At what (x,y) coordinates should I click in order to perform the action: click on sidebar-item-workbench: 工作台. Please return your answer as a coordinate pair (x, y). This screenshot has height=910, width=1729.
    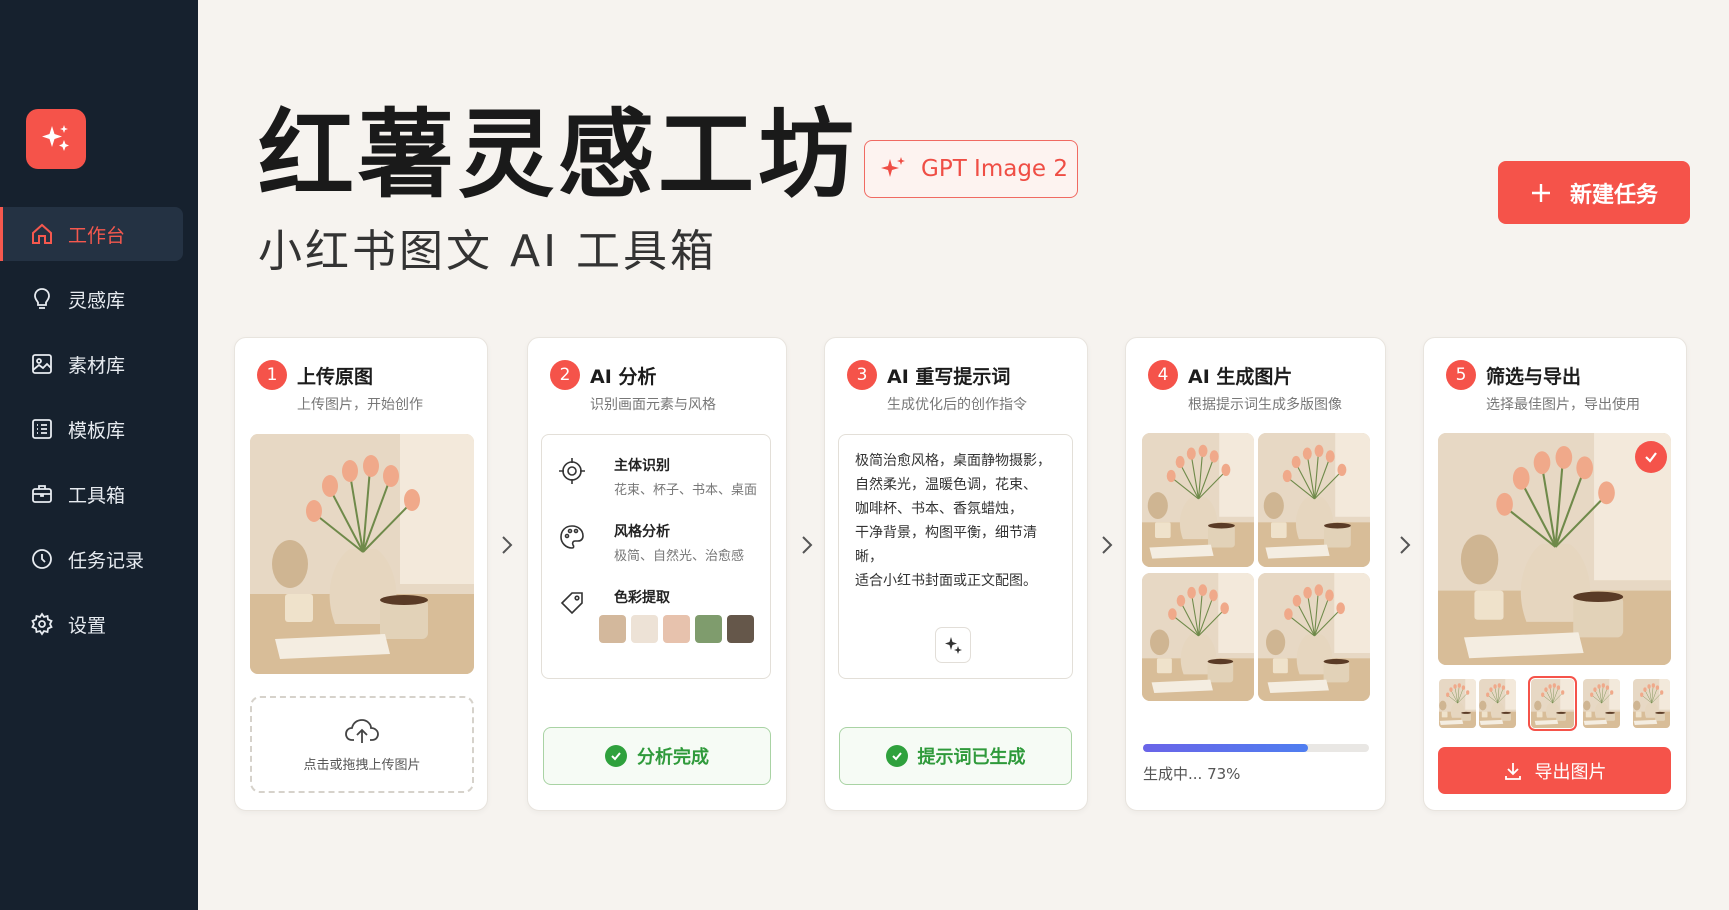
    Looking at the image, I should click on (91, 234).